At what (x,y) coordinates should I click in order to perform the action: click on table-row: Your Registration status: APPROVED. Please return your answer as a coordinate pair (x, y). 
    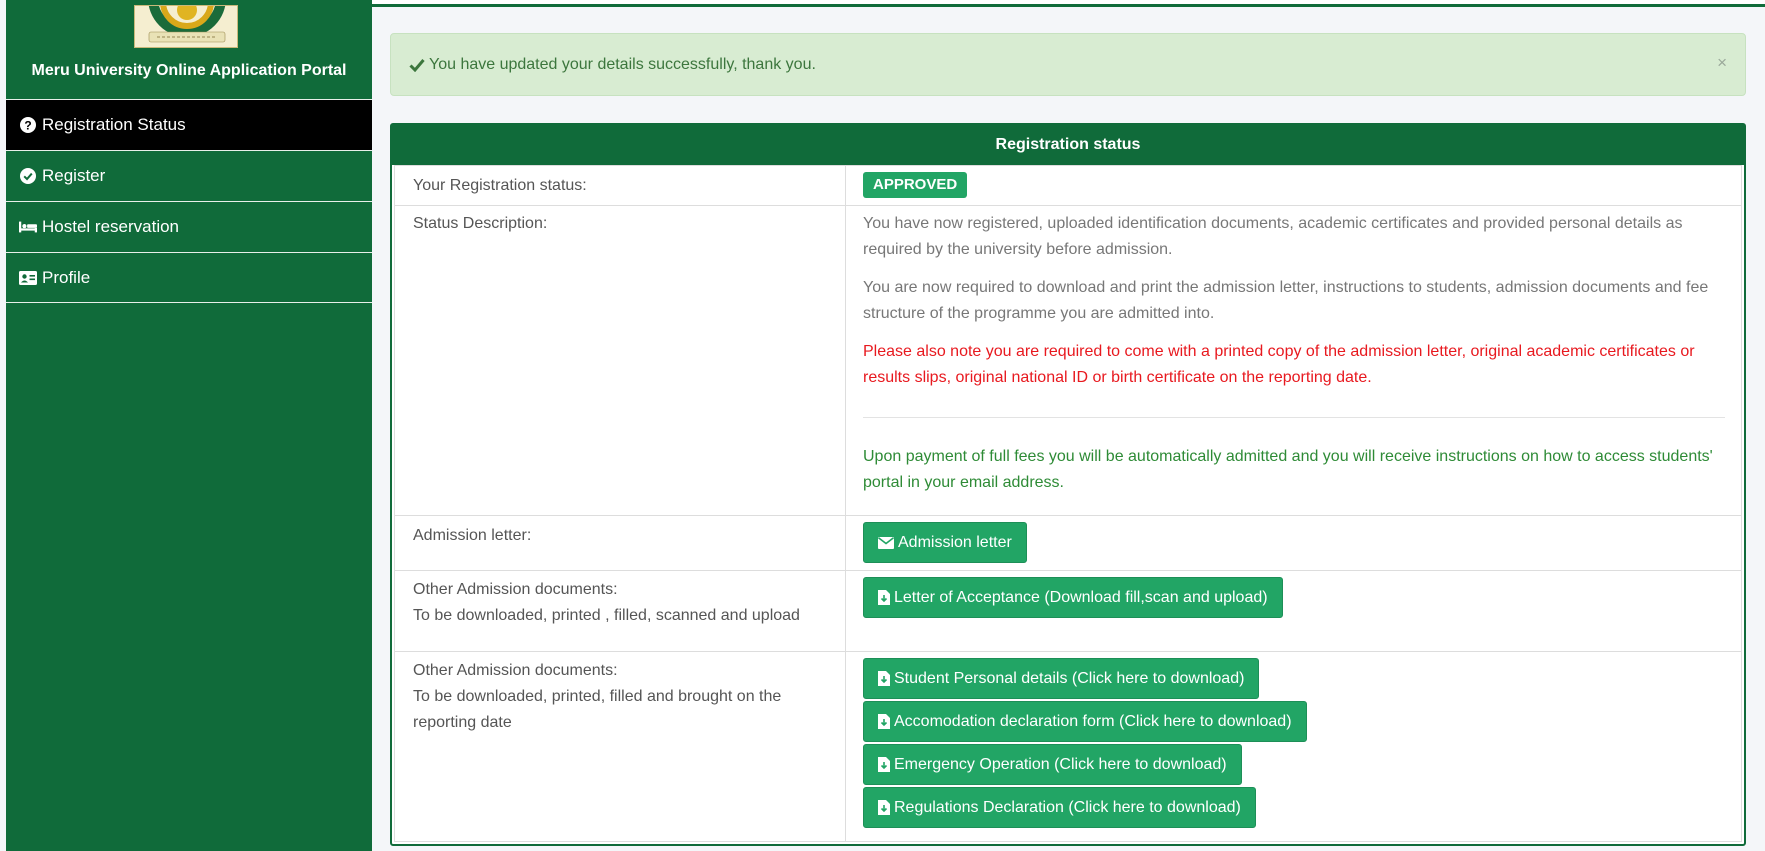
    Looking at the image, I should click on (1068, 186).